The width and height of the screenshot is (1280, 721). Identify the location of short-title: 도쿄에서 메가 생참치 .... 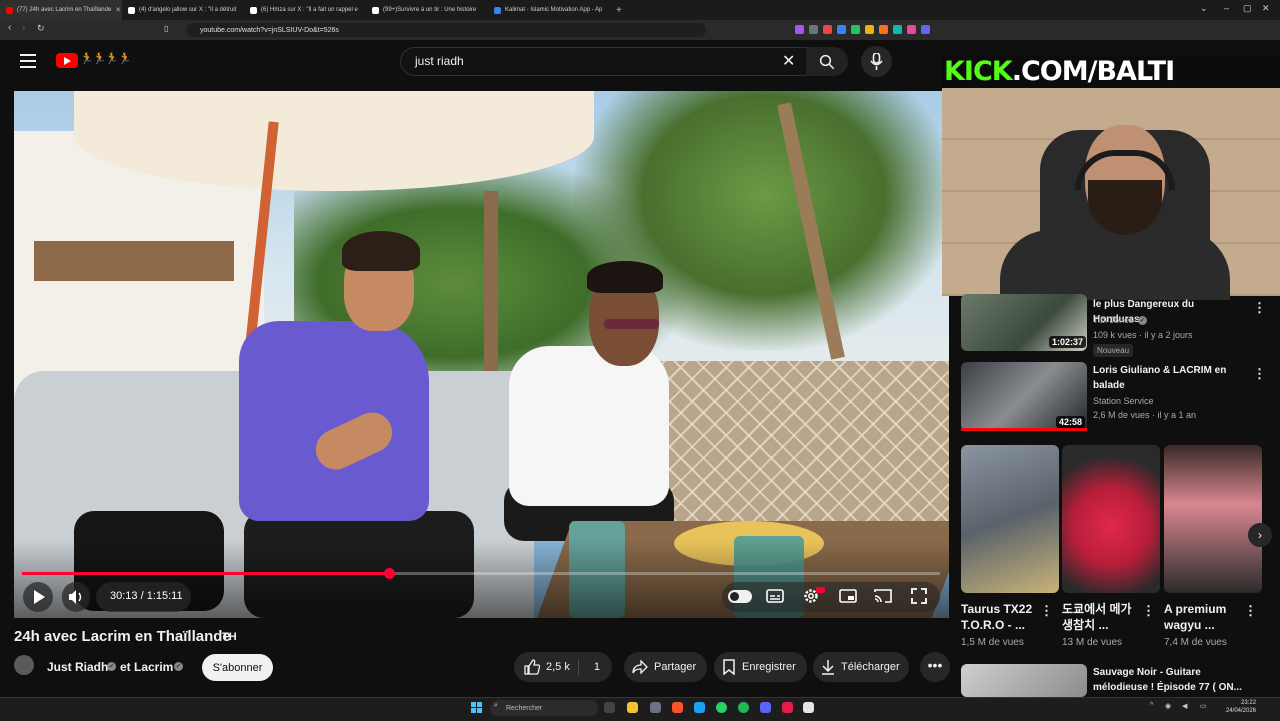
(1102, 617).